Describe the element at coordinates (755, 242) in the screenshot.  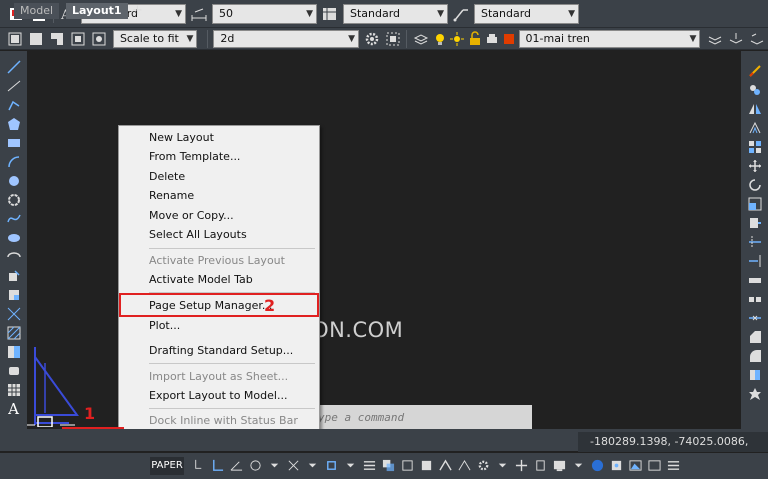
I see `trim-tool-icon` at that location.